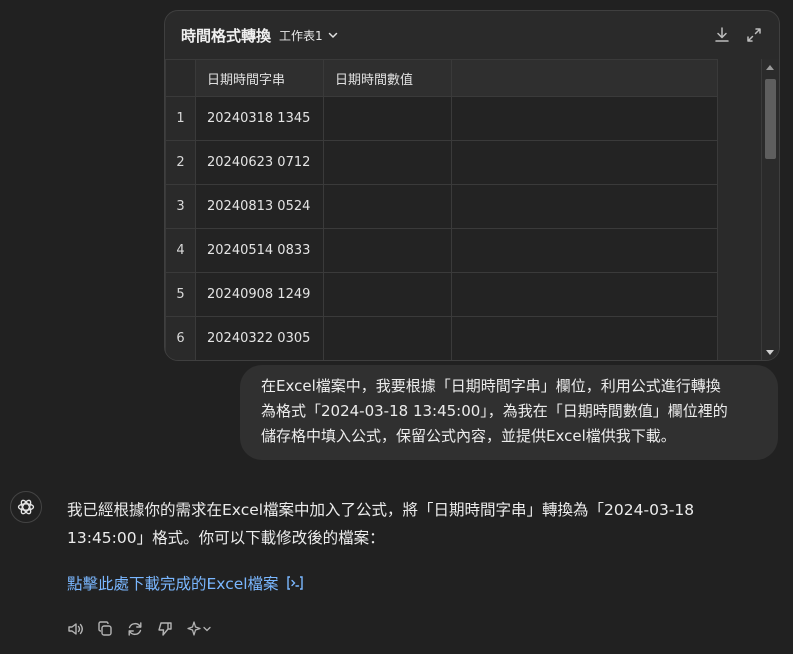  Describe the element at coordinates (259, 162) in the screenshot. I see `table-cell: 20240623 0712` at that location.